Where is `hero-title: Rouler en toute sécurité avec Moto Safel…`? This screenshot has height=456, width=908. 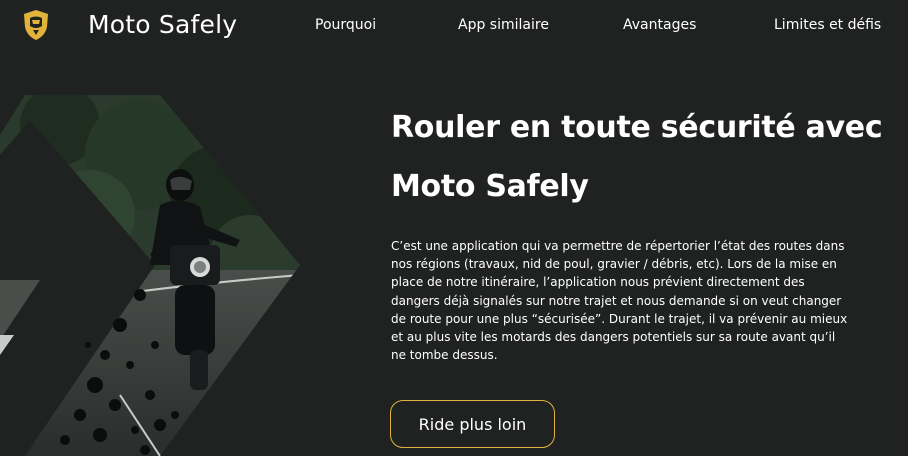
hero-title: Rouler en toute sécurité avec Moto Safel… is located at coordinates (641, 157).